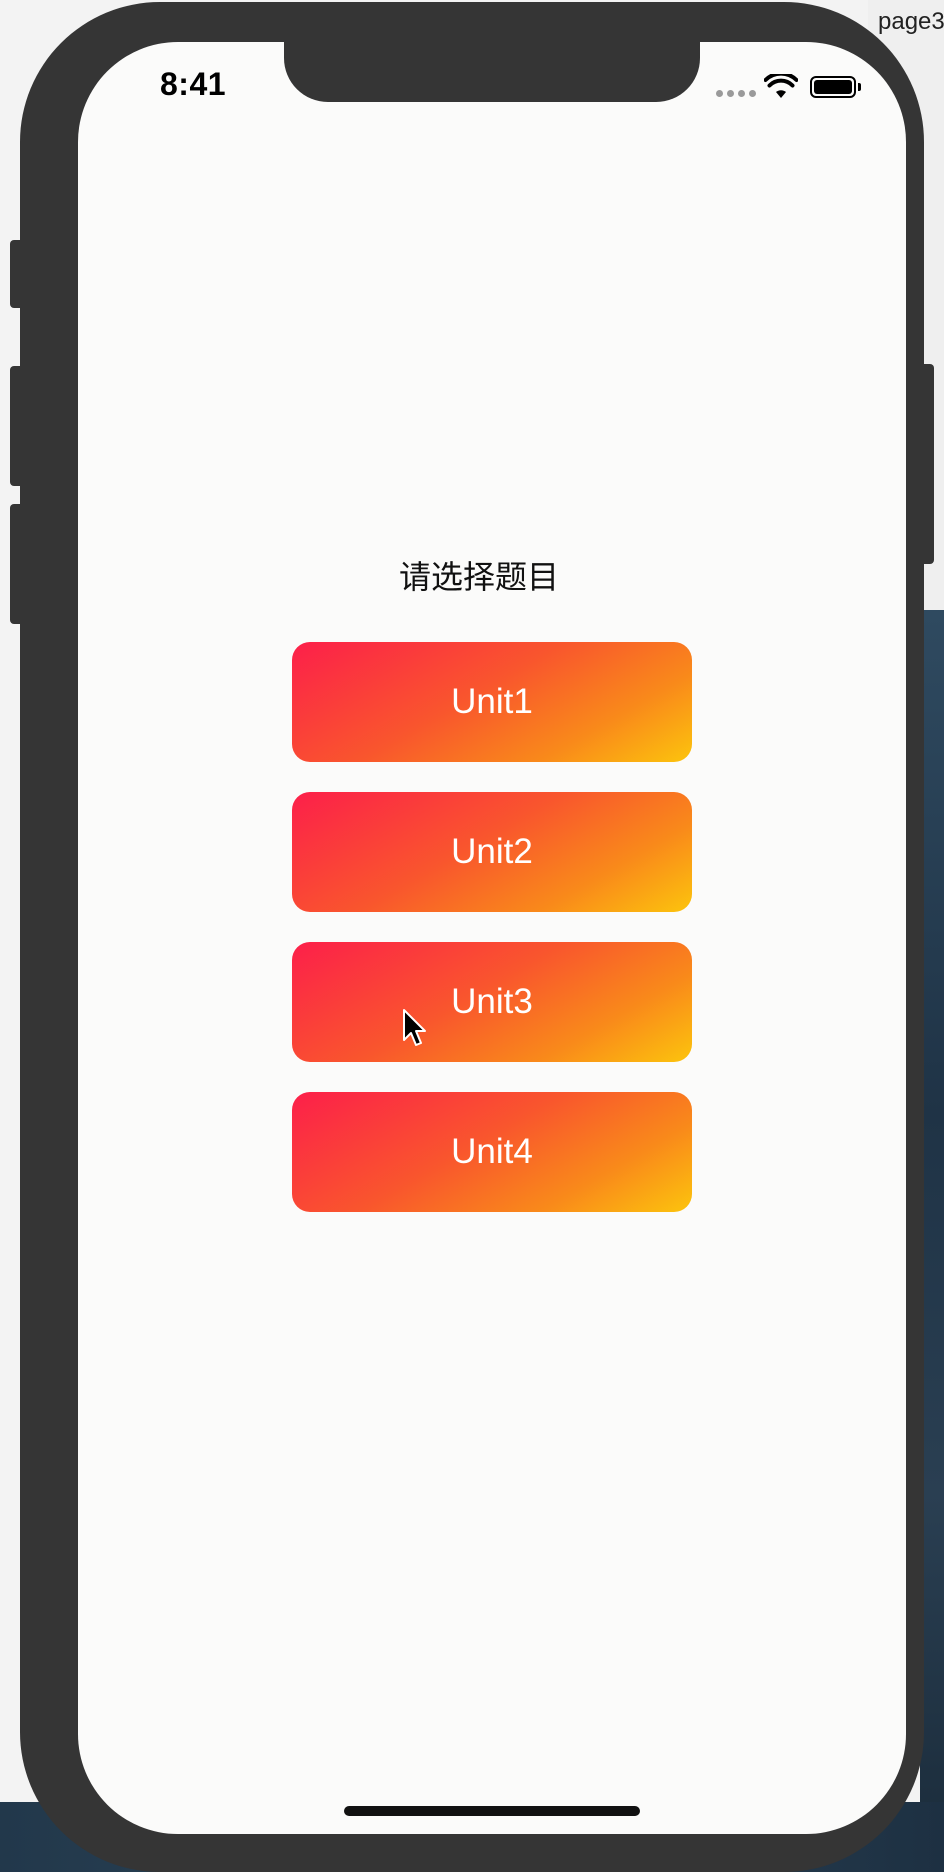 The width and height of the screenshot is (944, 1872). Describe the element at coordinates (193, 84) in the screenshot. I see `status-time: 8:41` at that location.